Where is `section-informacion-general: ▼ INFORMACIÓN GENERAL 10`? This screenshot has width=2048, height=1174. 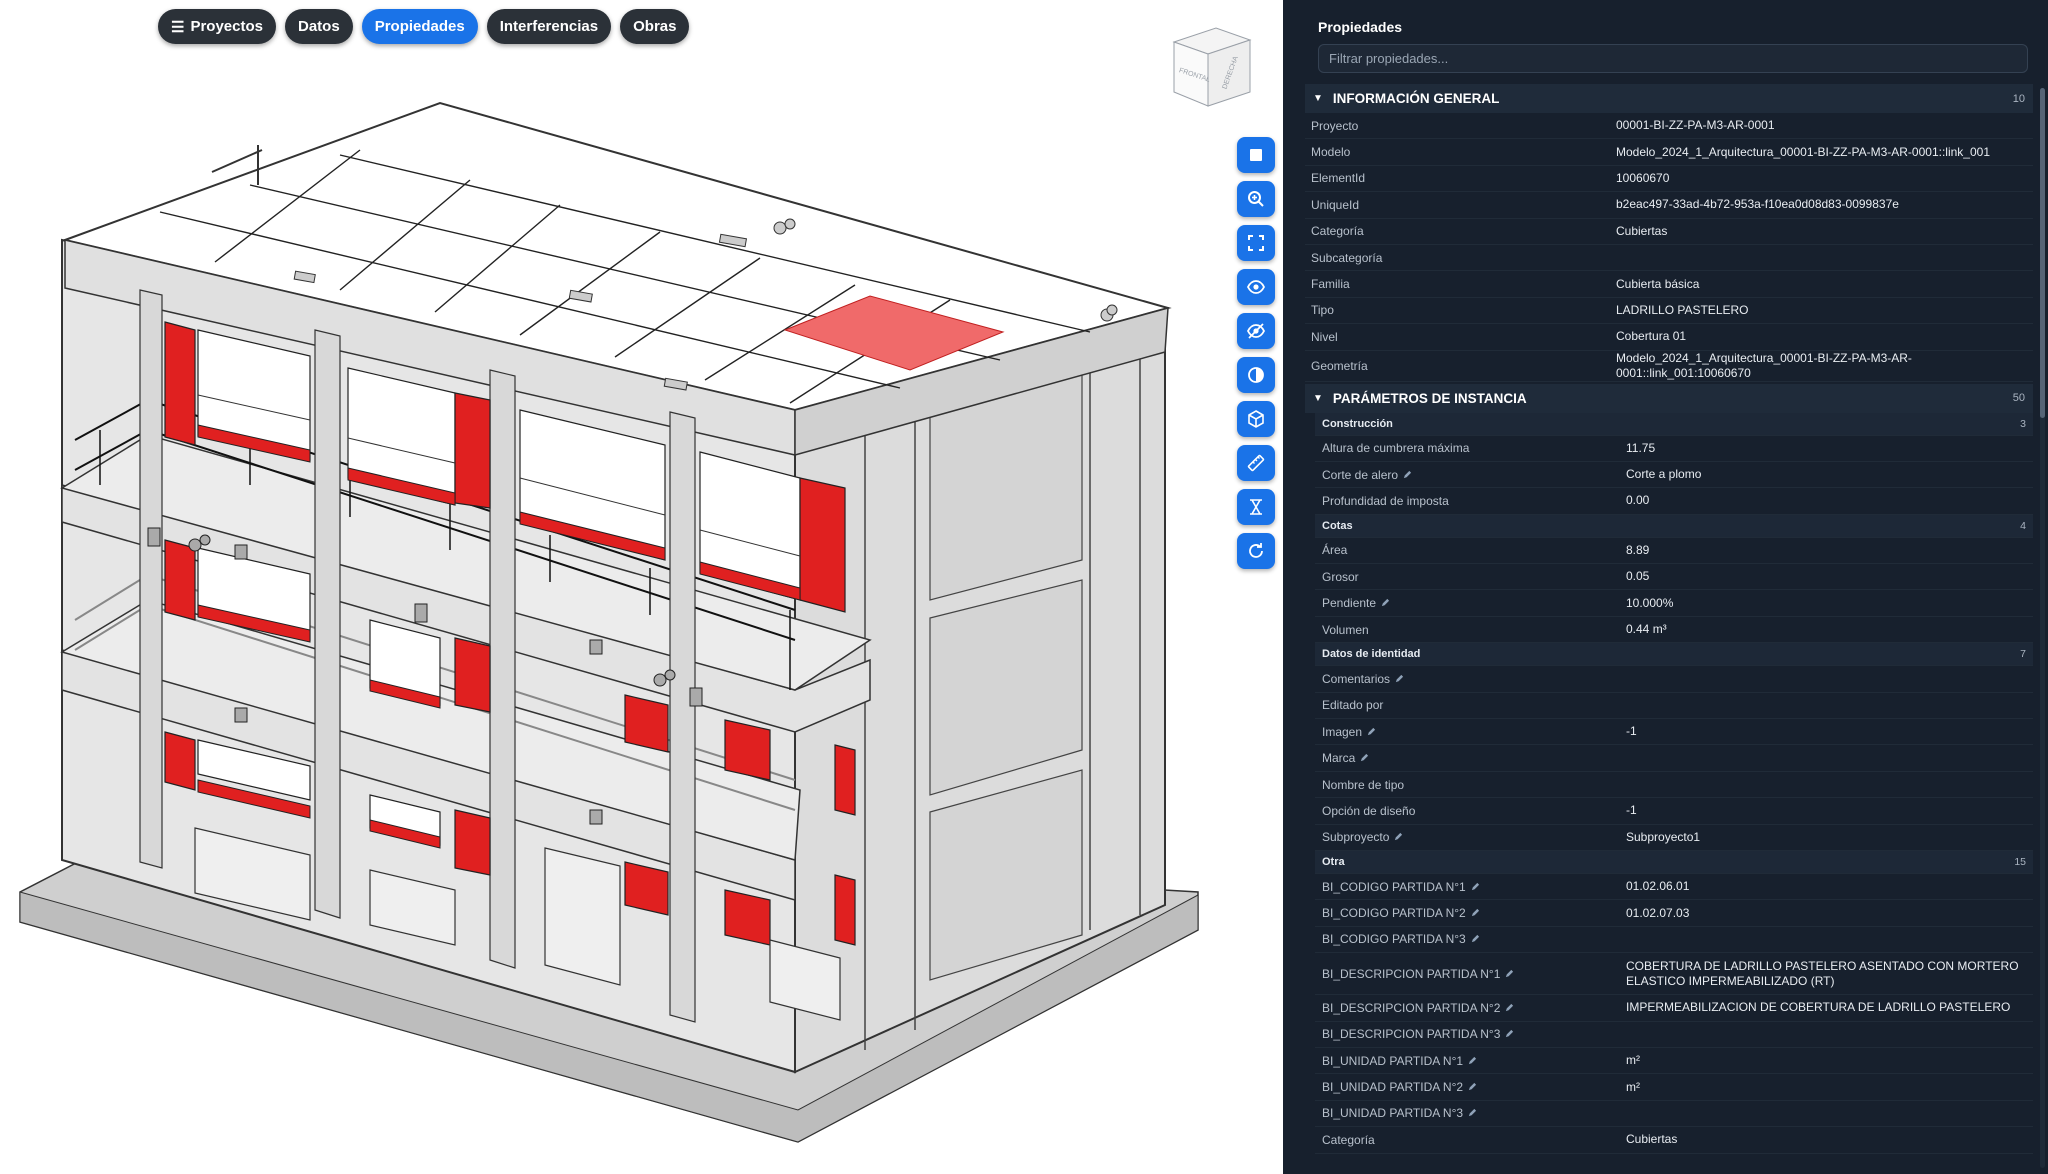
section-informacion-general: ▼ INFORMACIÓN GENERAL 10 is located at coordinates (1669, 98).